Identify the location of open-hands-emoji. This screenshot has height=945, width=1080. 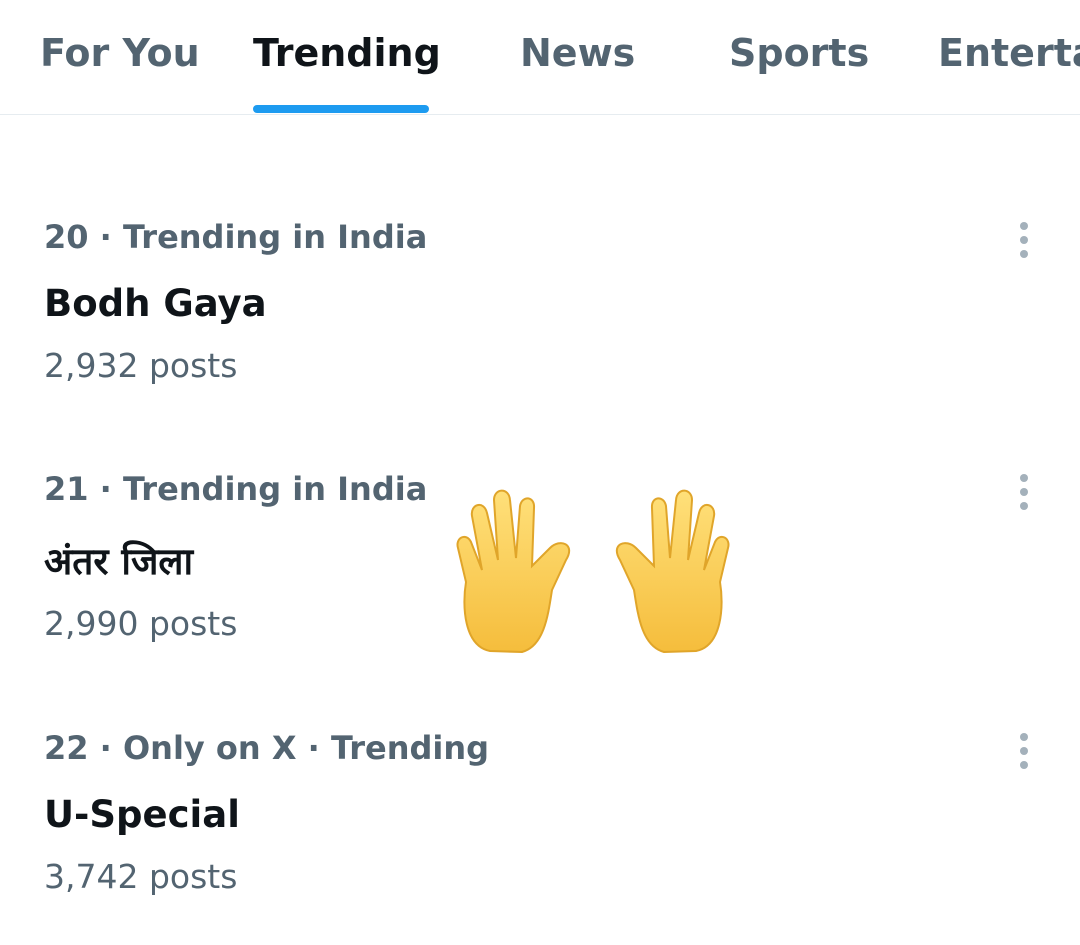
(593, 571).